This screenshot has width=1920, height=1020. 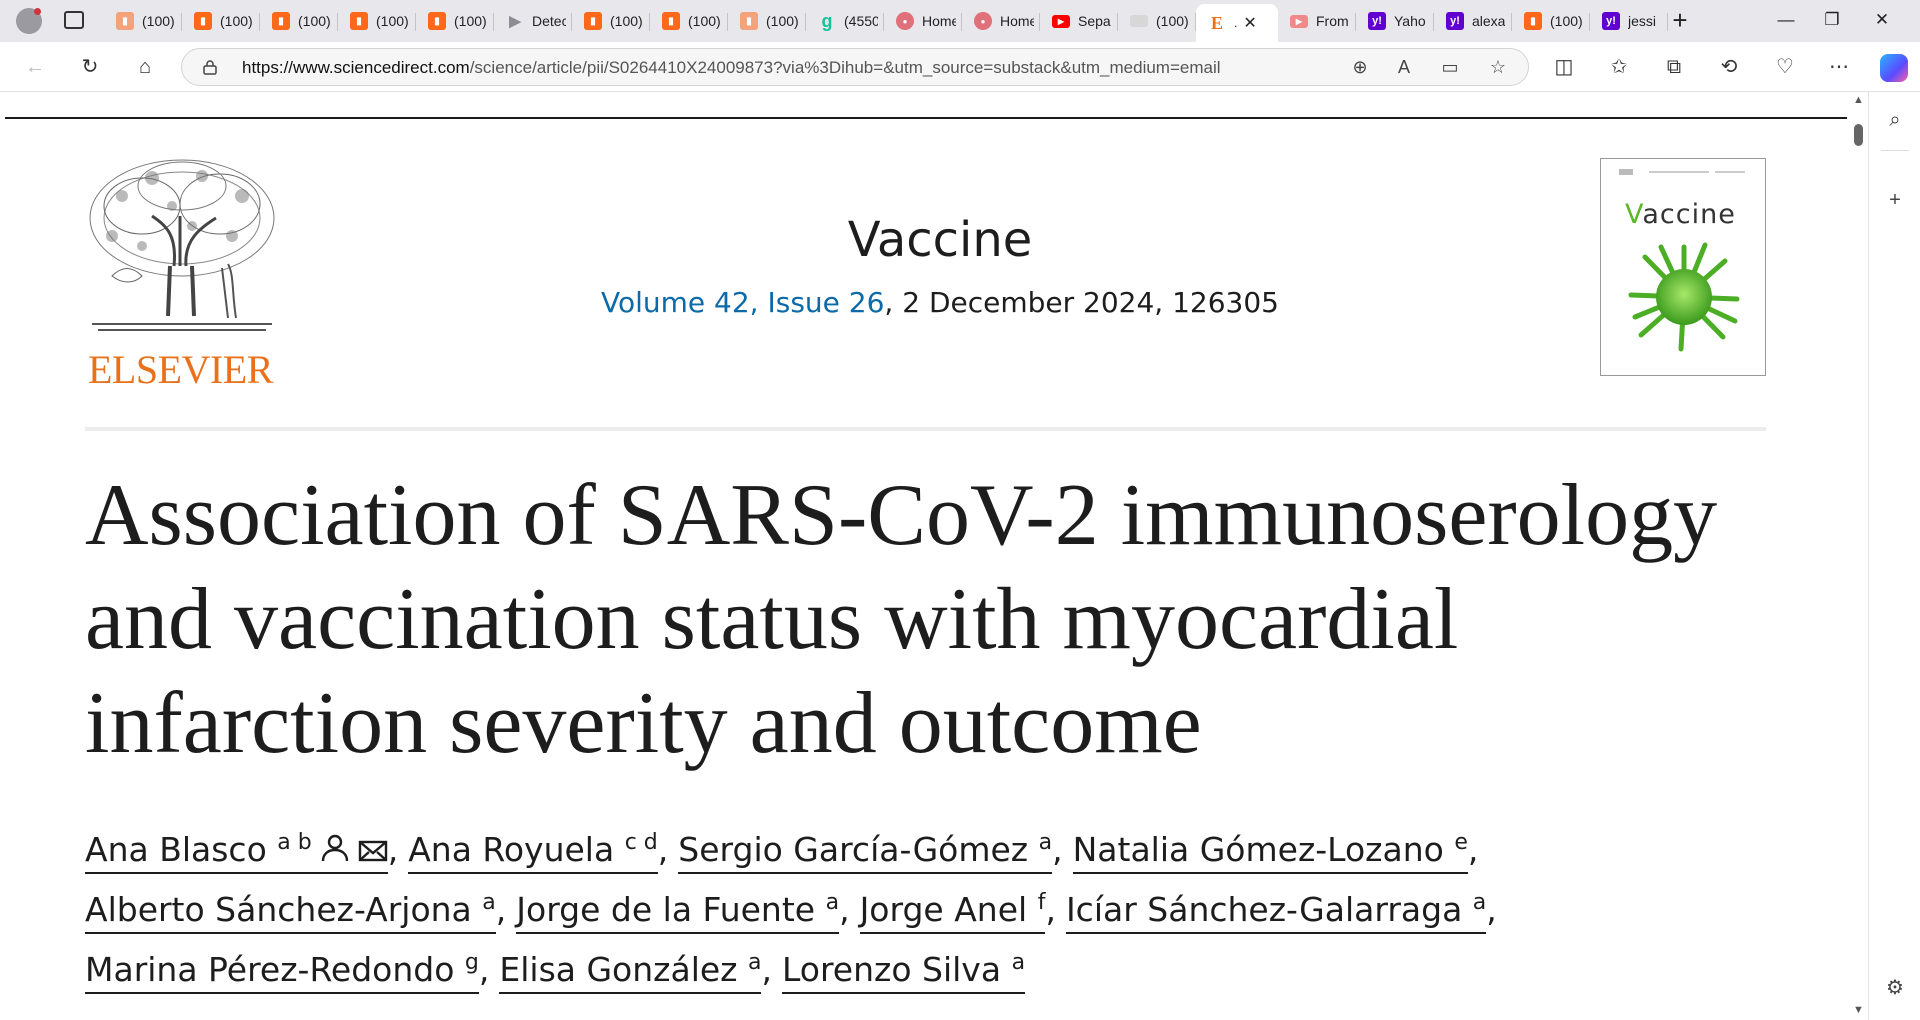 I want to click on tab-18: ▮ (100), so click(x=1551, y=21).